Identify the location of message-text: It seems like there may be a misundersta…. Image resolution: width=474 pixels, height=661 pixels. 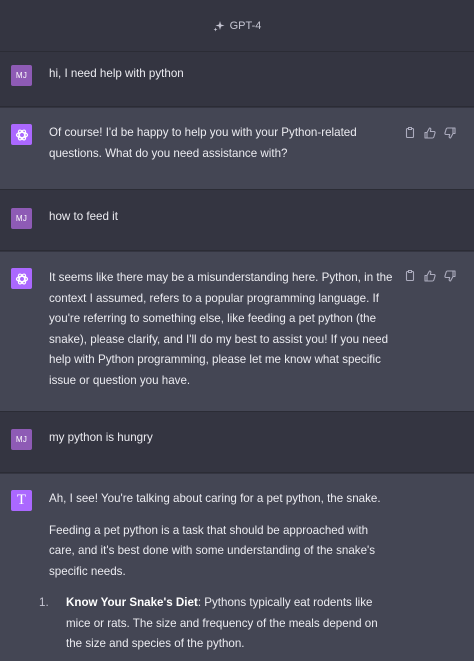
(221, 329).